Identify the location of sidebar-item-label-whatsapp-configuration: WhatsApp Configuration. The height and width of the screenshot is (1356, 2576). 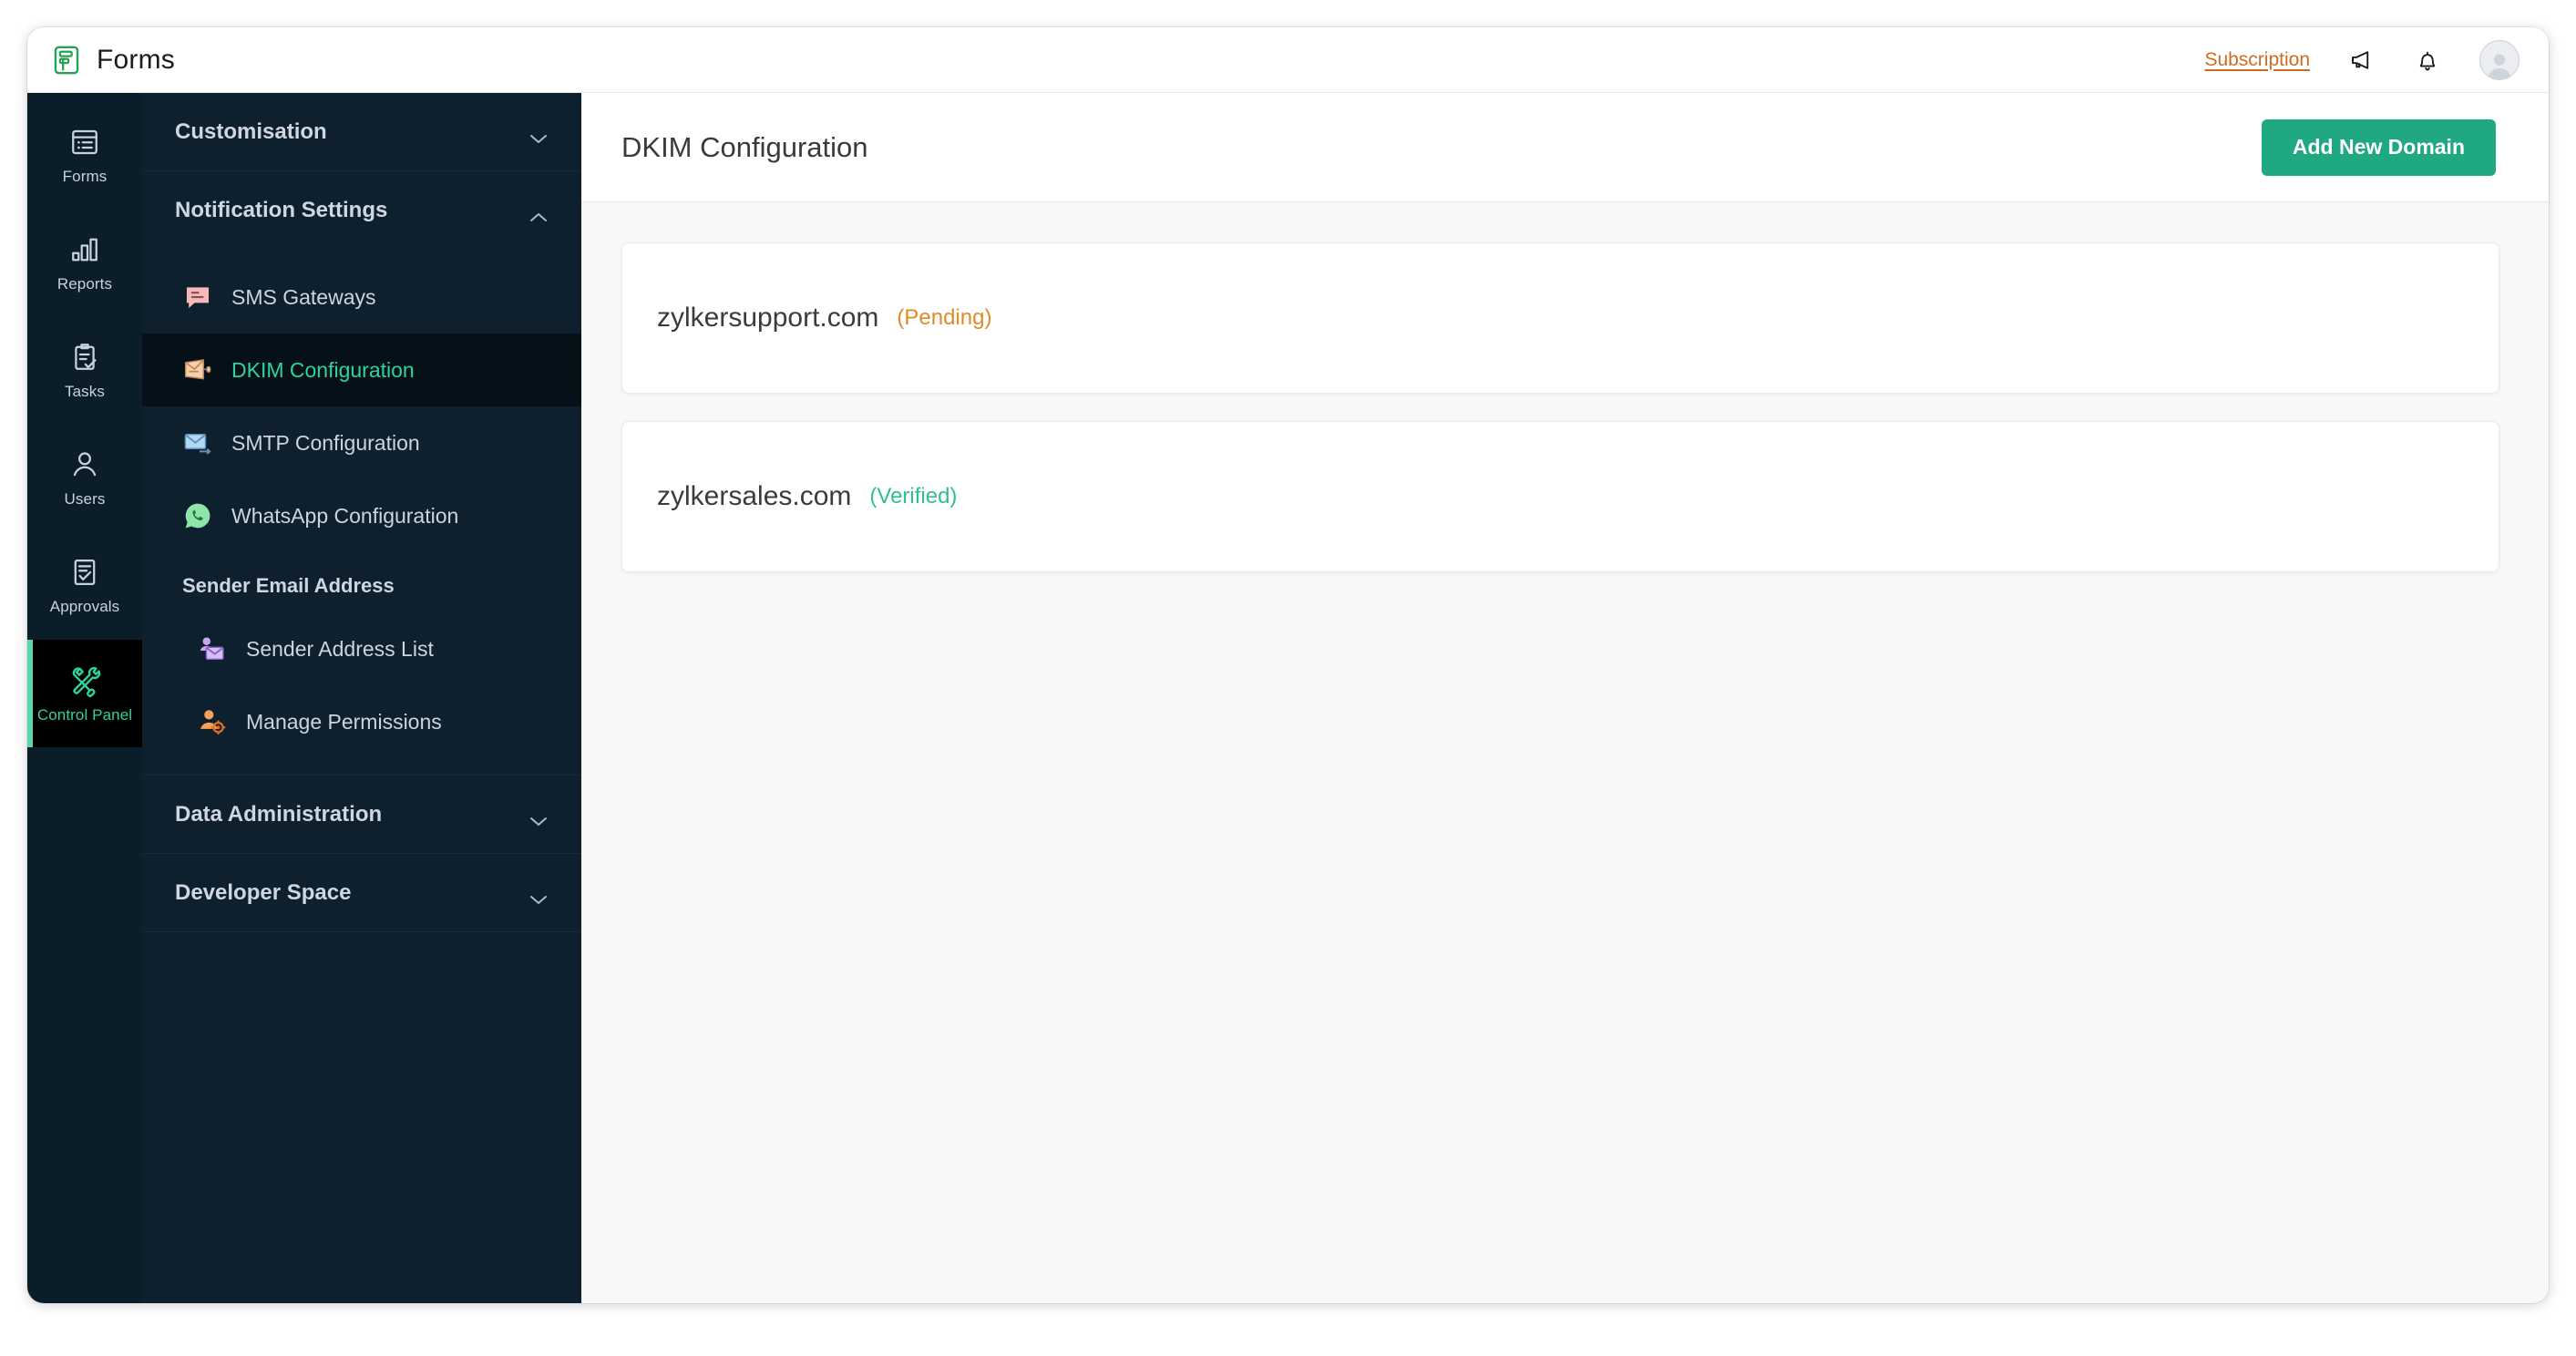
(345, 515).